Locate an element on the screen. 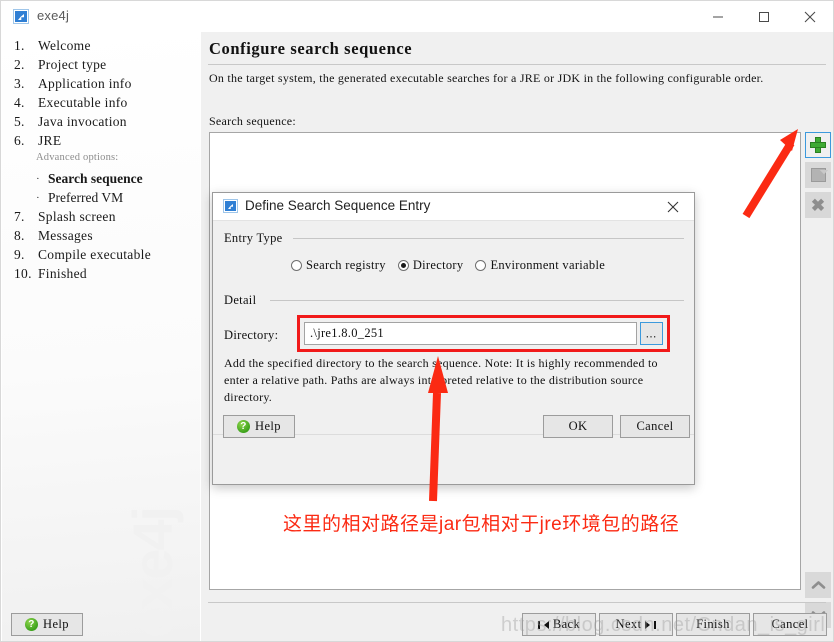 Image resolution: width=834 pixels, height=642 pixels. help-button: ? Help is located at coordinates (47, 624).